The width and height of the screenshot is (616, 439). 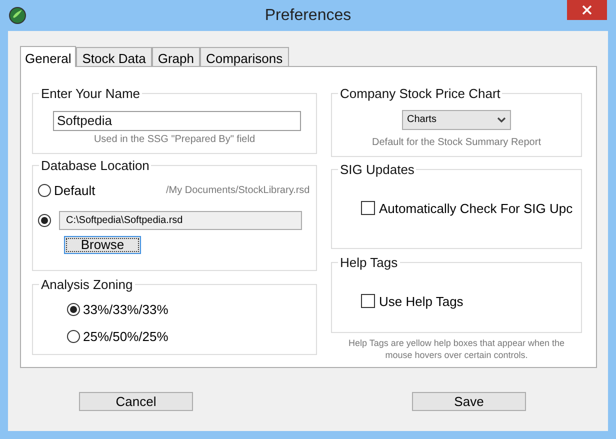 I want to click on tab: Comparisons, so click(x=244, y=56).